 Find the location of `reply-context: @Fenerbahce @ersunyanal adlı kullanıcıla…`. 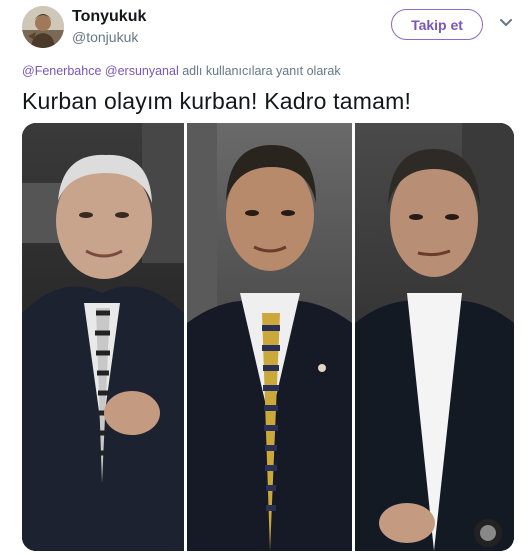

reply-context: @Fenerbahce @ersunyanal adlı kullanıcıla… is located at coordinates (181, 71).